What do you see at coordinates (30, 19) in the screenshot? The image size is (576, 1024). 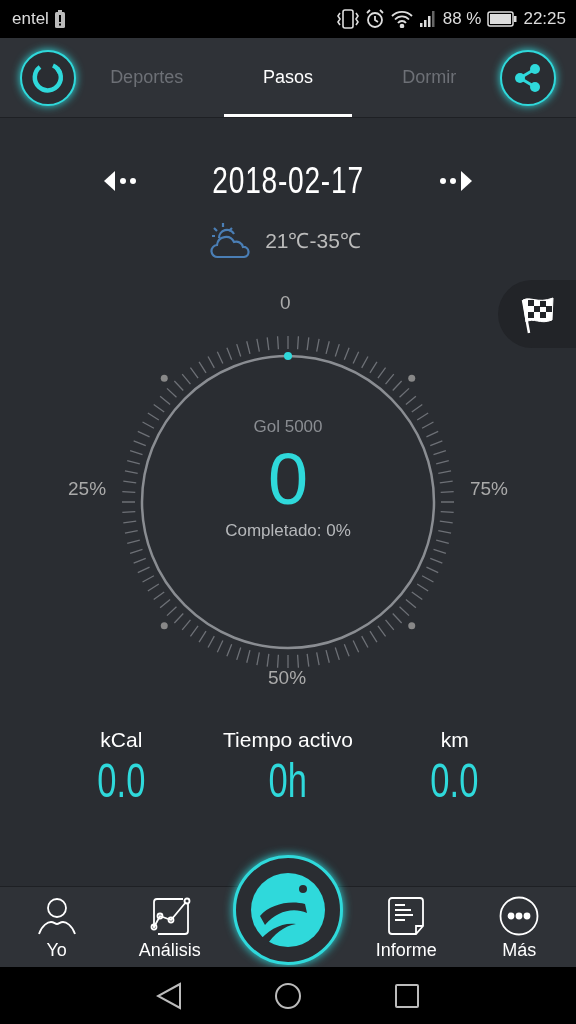 I see `carrier-name: entel` at bounding box center [30, 19].